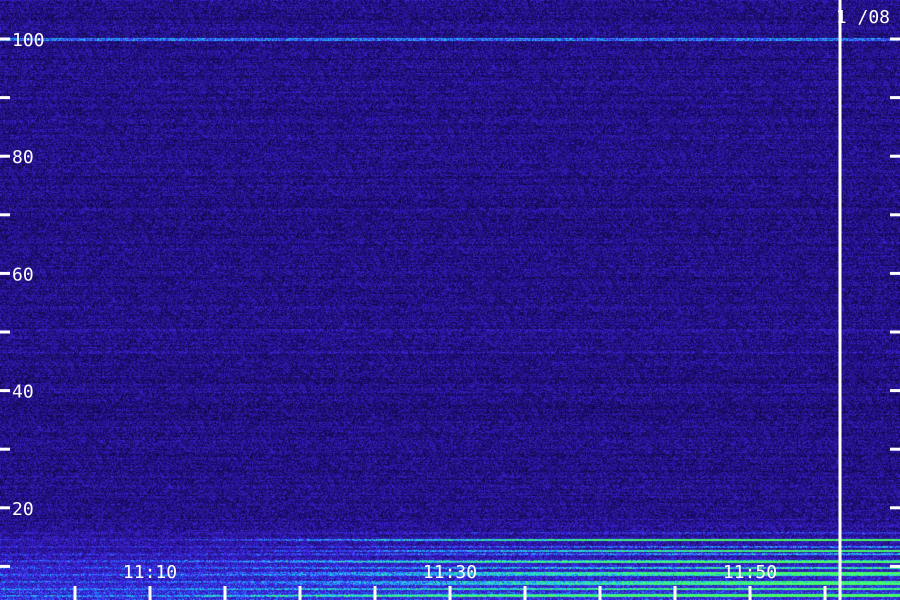 Image resolution: width=900 pixels, height=600 pixels. Describe the element at coordinates (23, 392) in the screenshot. I see `y-tick-label: 40` at that location.